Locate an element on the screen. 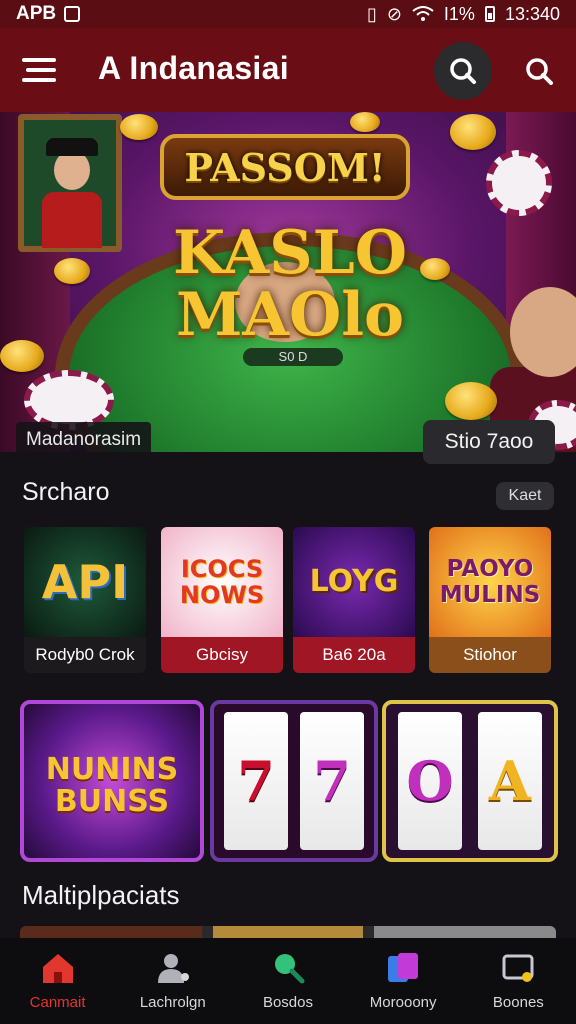 Image resolution: width=576 pixels, height=1024 pixels. bottom-nav: Canmait Lachrolgn Bosdos Morooony Boones is located at coordinates (288, 981).